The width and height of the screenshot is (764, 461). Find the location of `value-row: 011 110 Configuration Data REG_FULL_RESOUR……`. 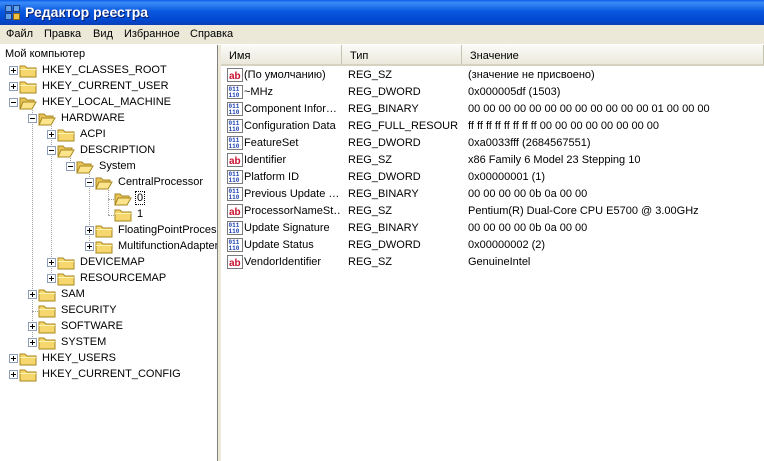

value-row: 011 110 Configuration Data REG_FULL_RESOUR…… is located at coordinates (492, 126).